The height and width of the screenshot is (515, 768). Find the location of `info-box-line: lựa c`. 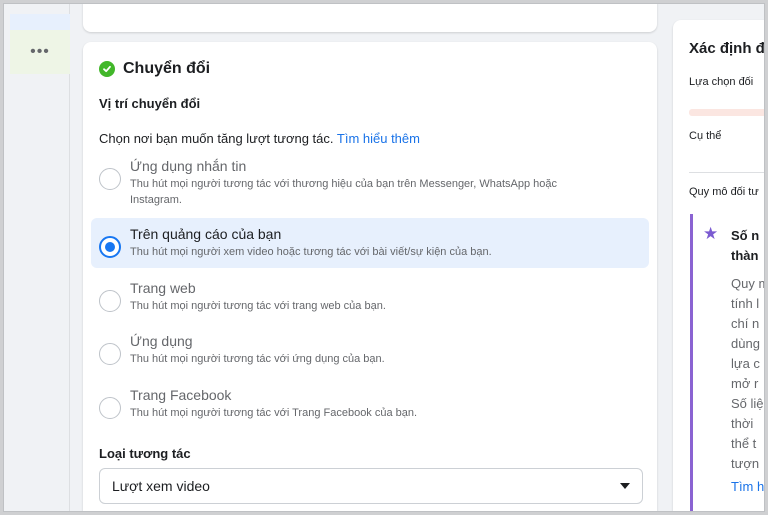

info-box-line: lựa c is located at coordinates (745, 363).